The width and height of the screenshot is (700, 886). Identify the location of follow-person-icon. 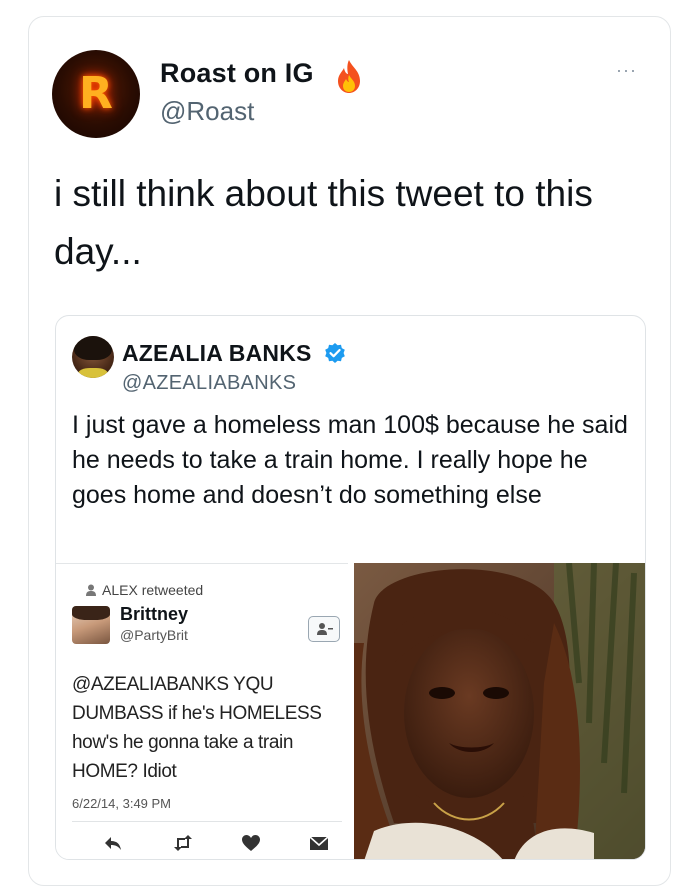
(325, 629).